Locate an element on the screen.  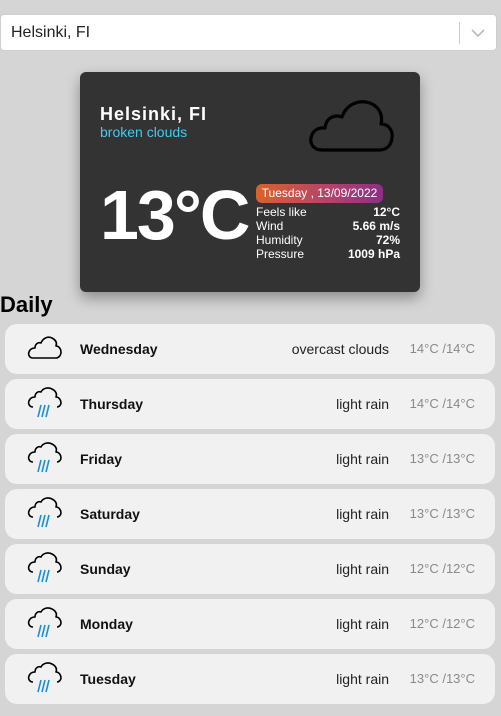
current-date-badge: Tuesday , 13/09/2022 is located at coordinates (319, 193).